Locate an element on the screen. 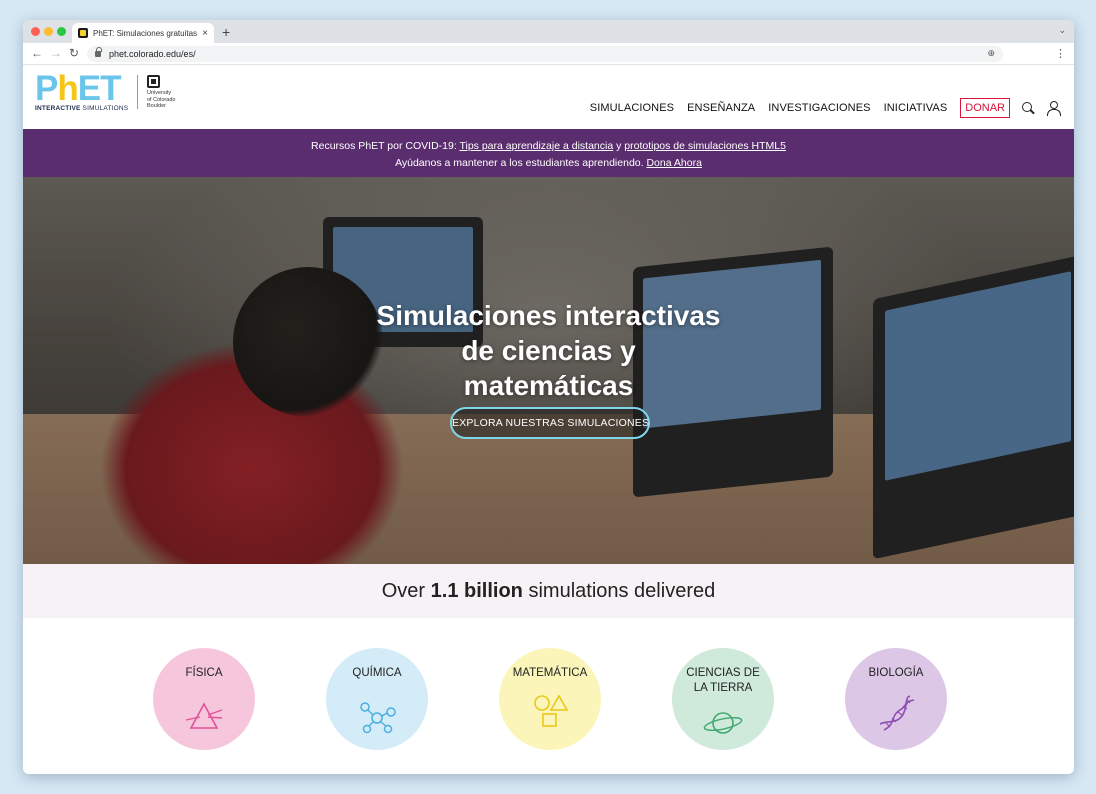 This screenshot has width=1096, height=794. planet-icon is located at coordinates (723, 723).